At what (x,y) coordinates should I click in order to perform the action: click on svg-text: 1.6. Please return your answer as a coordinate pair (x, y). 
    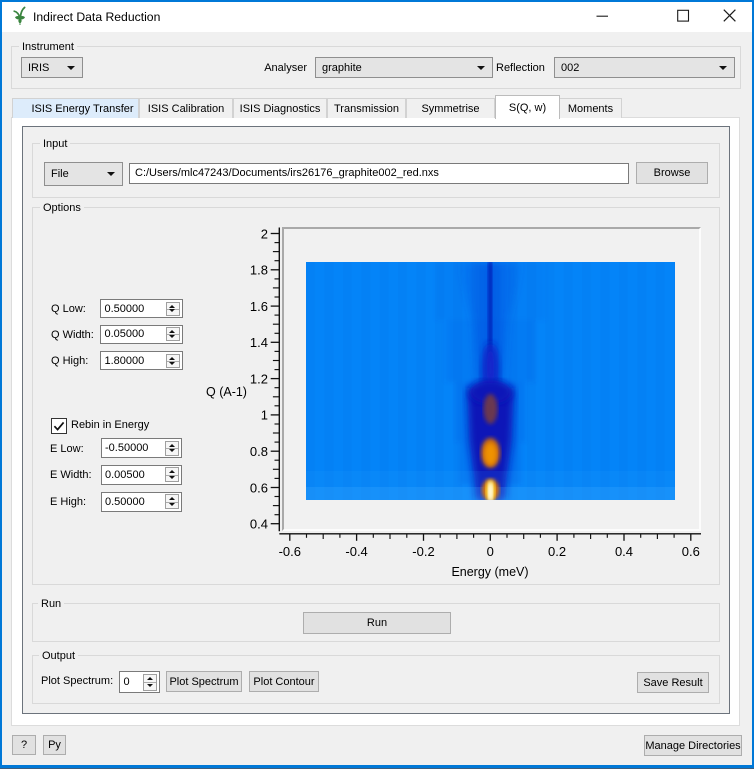
    Looking at the image, I should click on (259, 306).